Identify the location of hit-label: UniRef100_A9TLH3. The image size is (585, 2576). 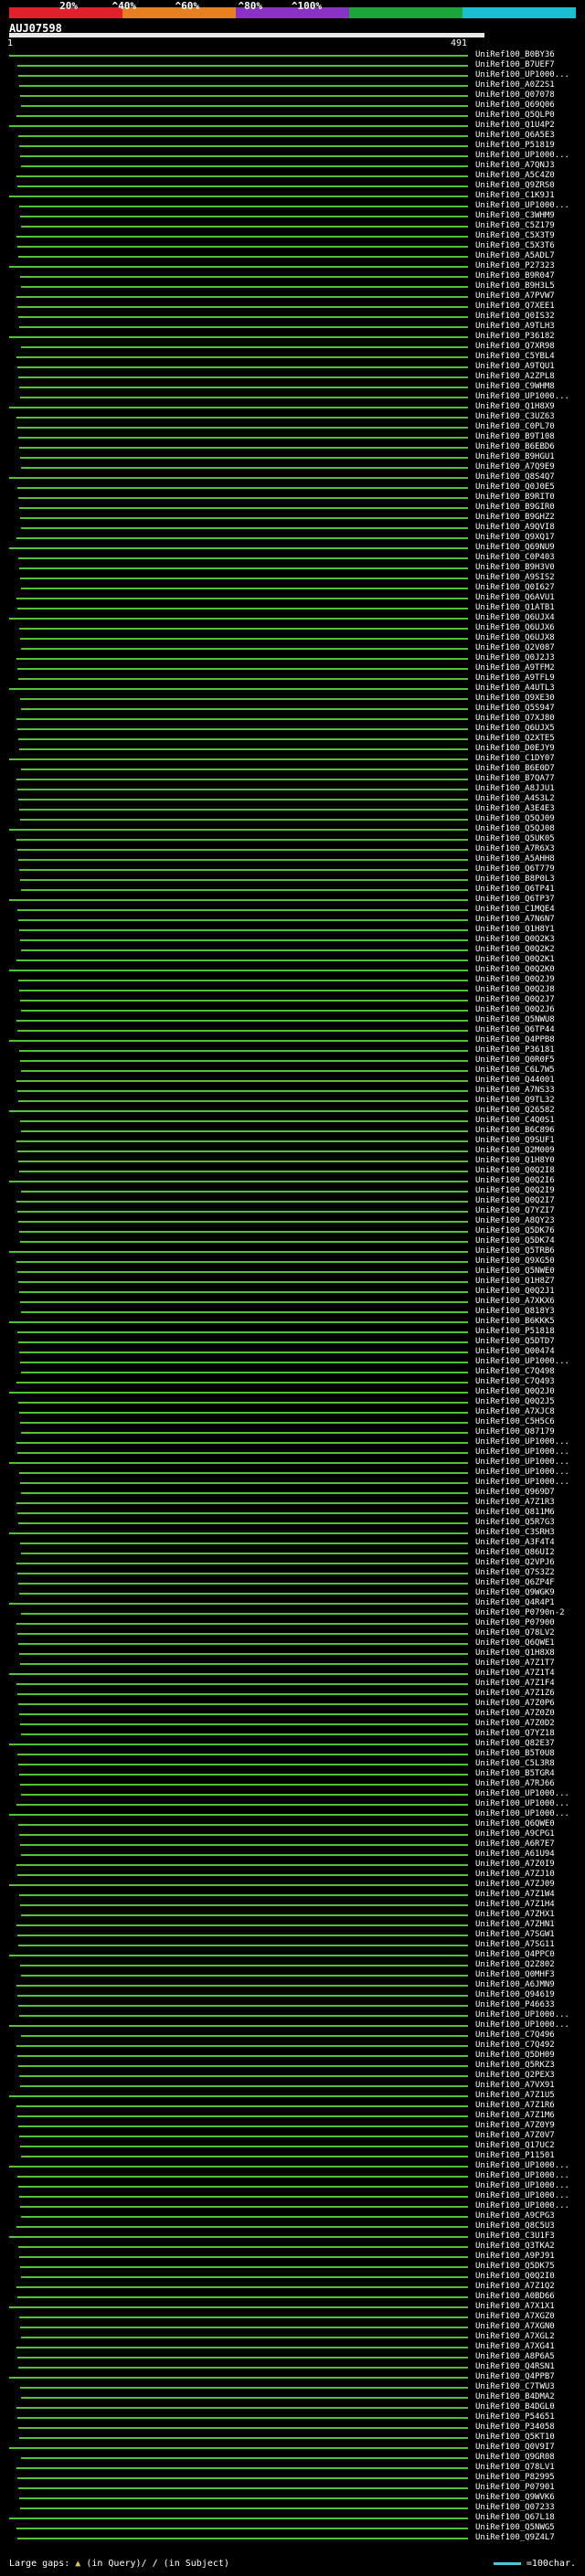
(515, 327).